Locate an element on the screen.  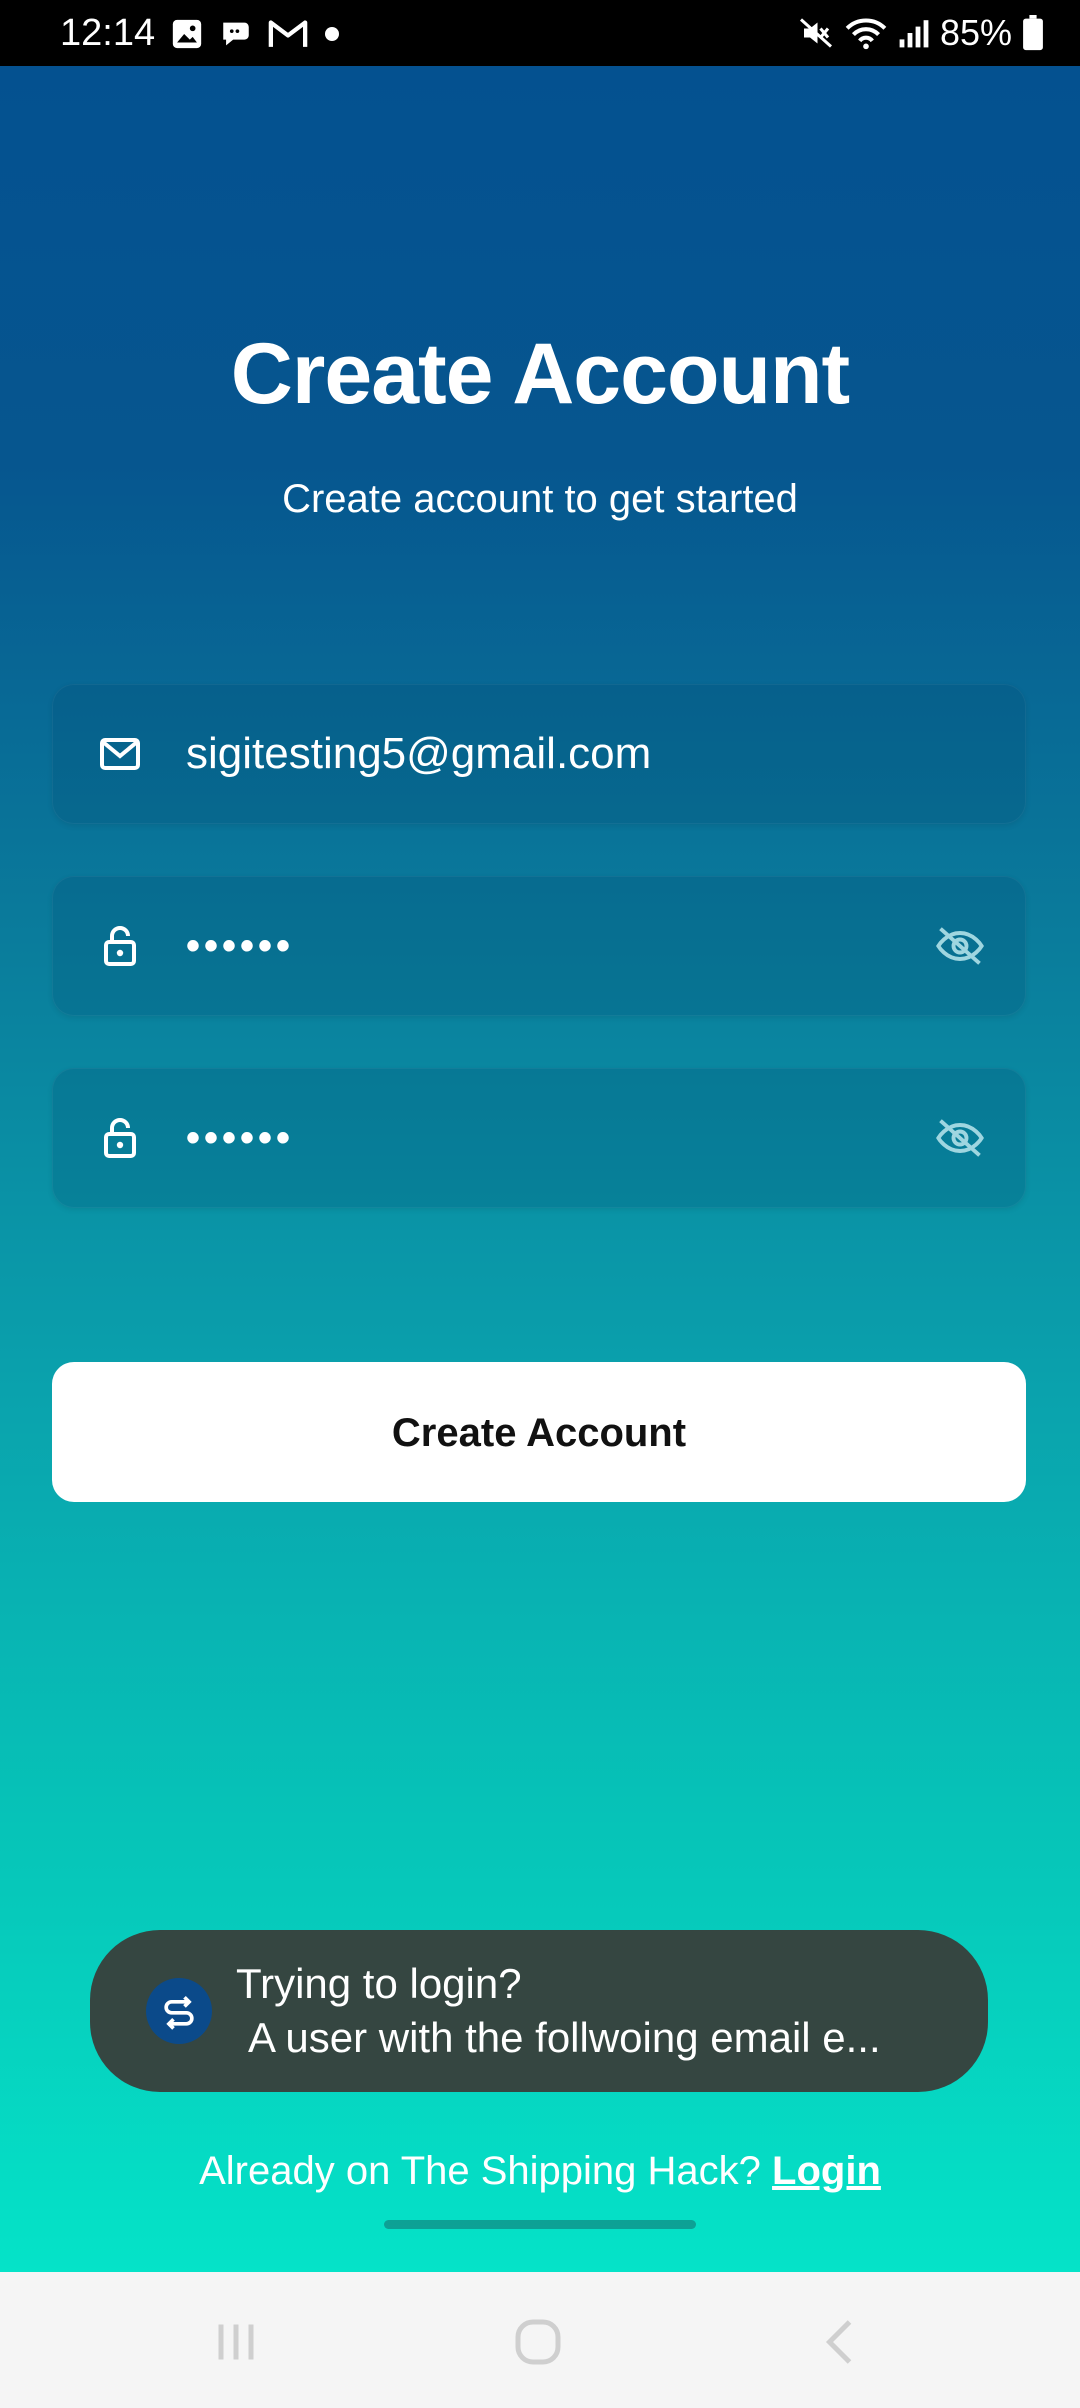
password-field: •••••• is located at coordinates (539, 946).